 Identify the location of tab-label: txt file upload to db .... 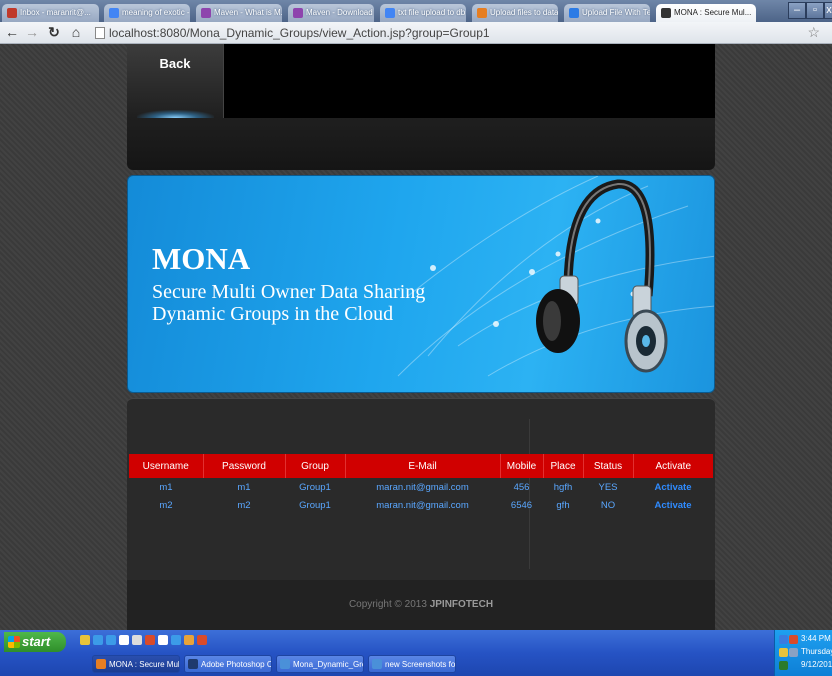
(432, 12).